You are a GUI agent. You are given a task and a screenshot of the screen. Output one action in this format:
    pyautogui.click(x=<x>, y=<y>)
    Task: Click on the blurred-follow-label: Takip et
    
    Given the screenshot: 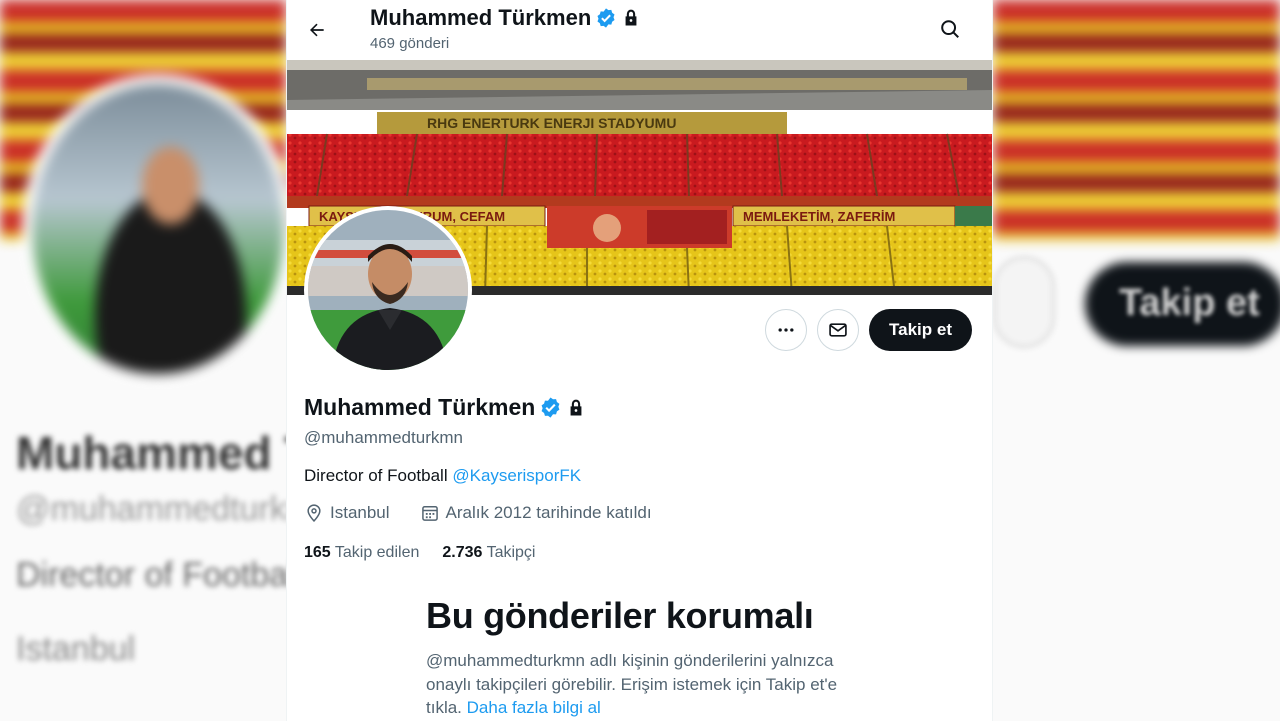 What is the action you would take?
    pyautogui.click(x=1189, y=303)
    